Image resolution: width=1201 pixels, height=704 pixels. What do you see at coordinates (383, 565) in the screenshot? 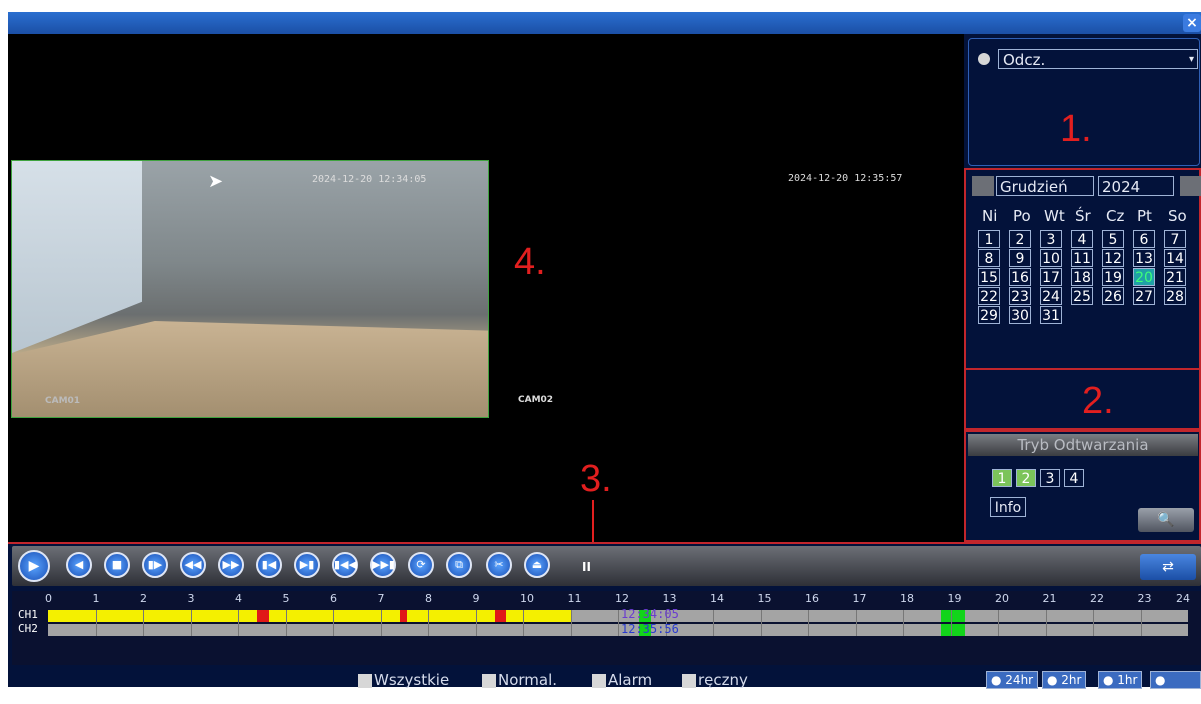
I see `next-file-icon: ▶▶▮` at bounding box center [383, 565].